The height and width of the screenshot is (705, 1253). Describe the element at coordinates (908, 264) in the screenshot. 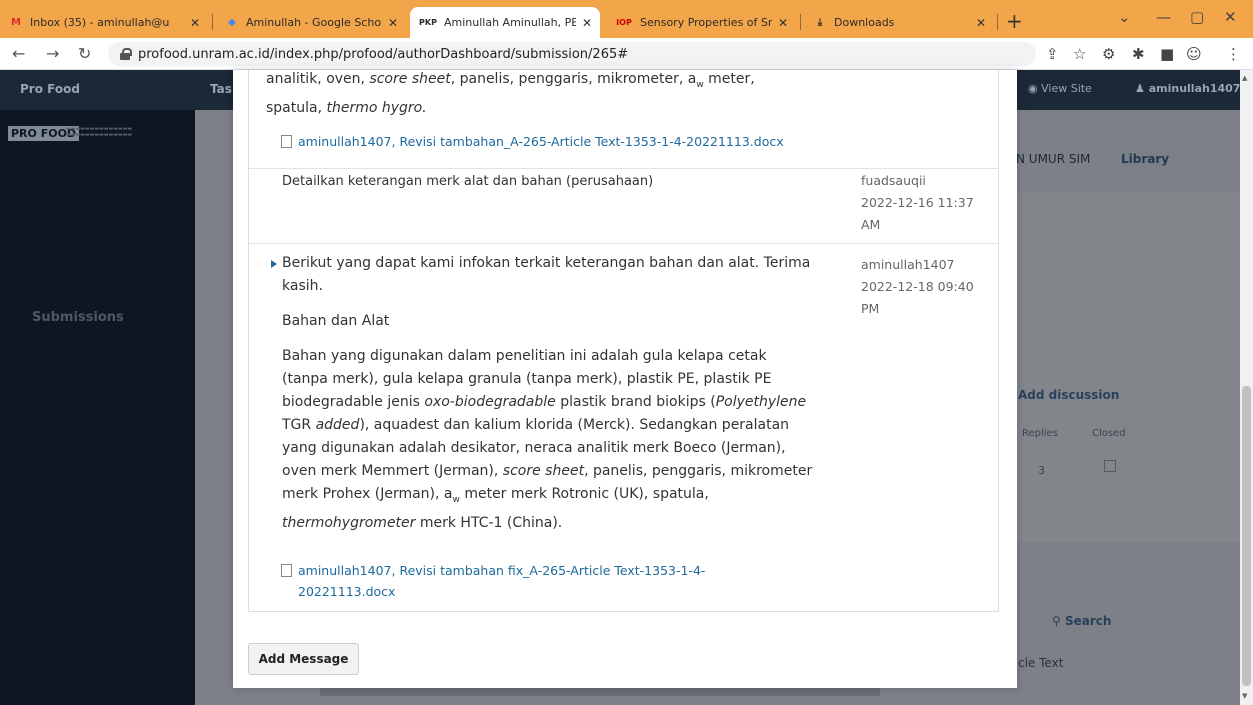

I see `message-author: aminullah1407` at that location.